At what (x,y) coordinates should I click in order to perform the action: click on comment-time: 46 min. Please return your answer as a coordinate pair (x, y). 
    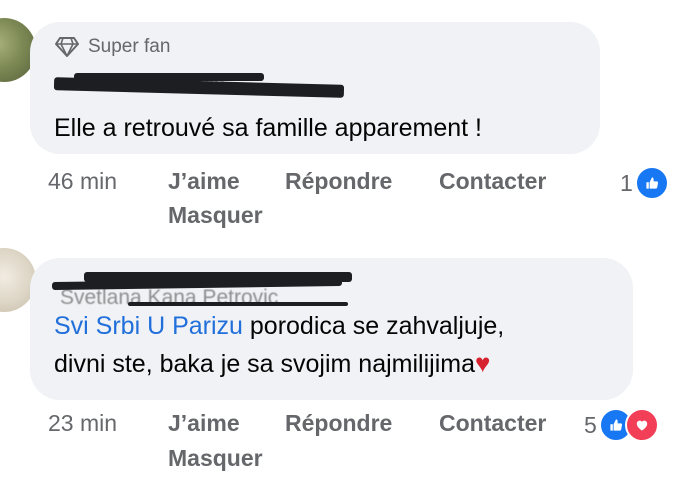
    Looking at the image, I should click on (82, 181).